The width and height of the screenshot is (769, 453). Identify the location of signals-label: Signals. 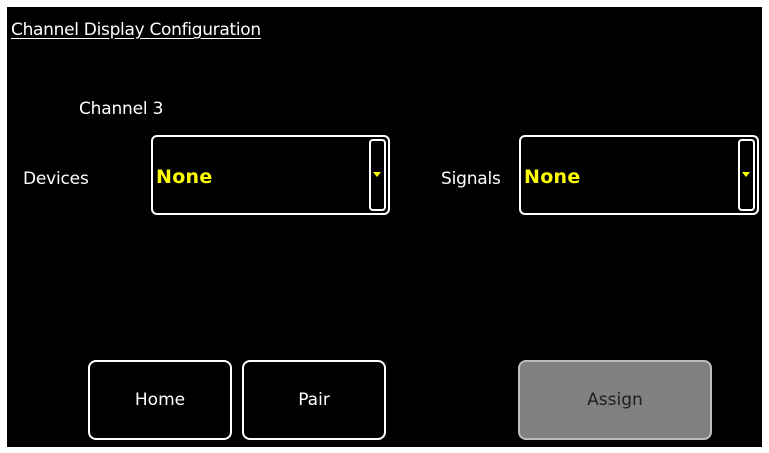
(471, 179).